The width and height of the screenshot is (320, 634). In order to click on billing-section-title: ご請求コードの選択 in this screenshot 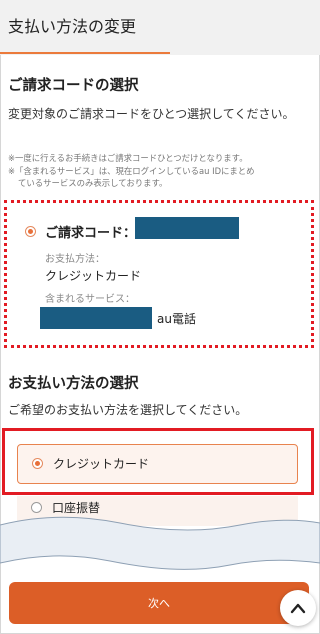, I will do `click(73, 86)`.